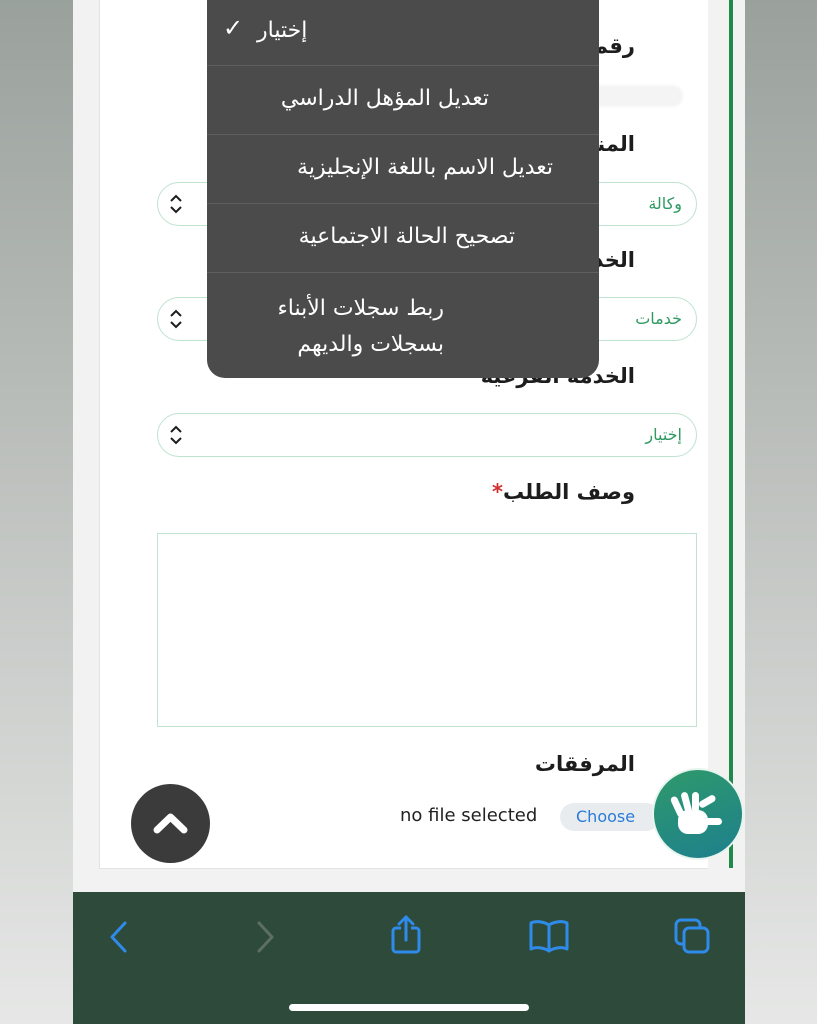 The width and height of the screenshot is (817, 1024). I want to click on home-indicator, so click(409, 1007).